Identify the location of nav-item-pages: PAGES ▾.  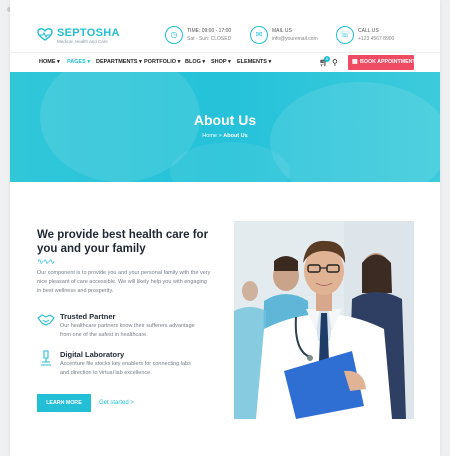
(78, 62).